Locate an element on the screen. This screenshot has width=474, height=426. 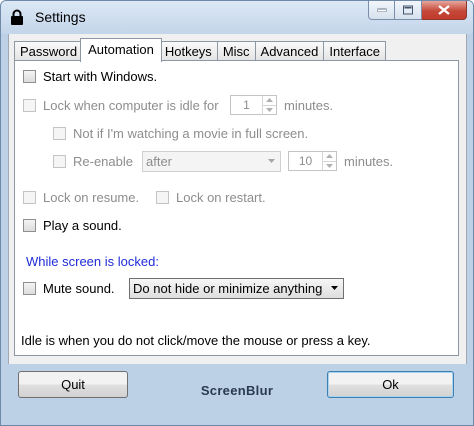
reenable-minutes-spinner: 10 is located at coordinates (312, 161).